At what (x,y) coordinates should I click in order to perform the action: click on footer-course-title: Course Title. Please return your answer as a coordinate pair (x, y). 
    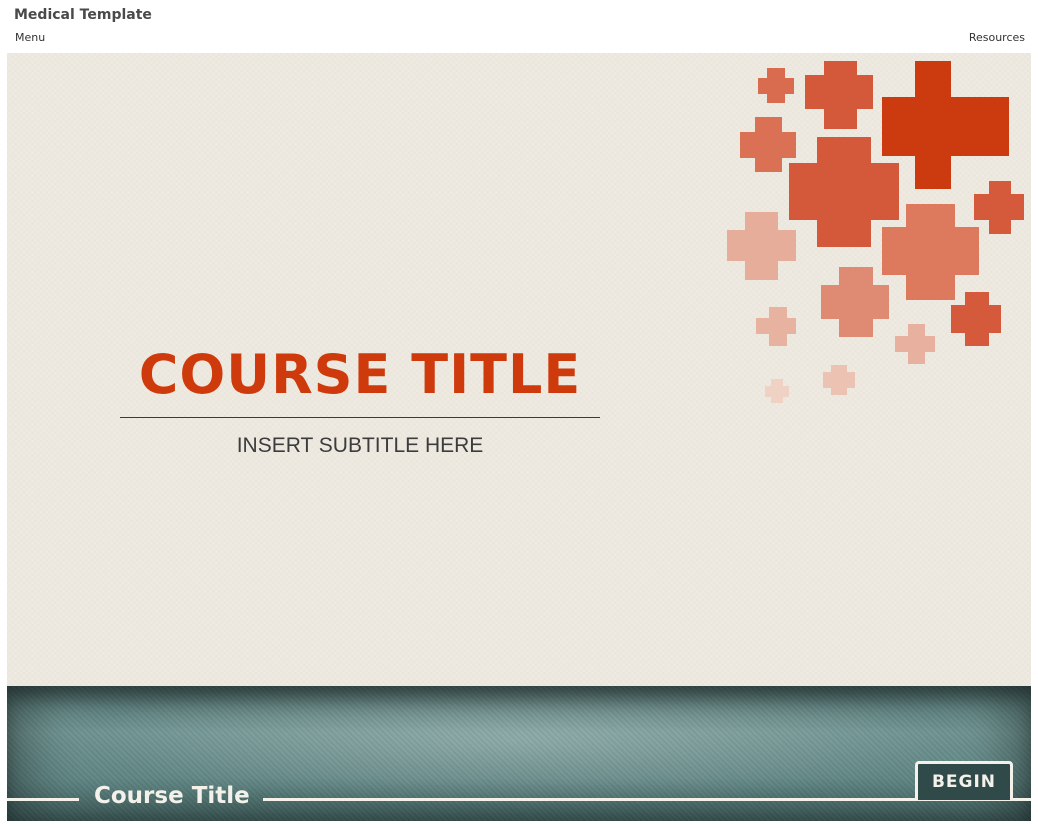
    Looking at the image, I should click on (172, 796).